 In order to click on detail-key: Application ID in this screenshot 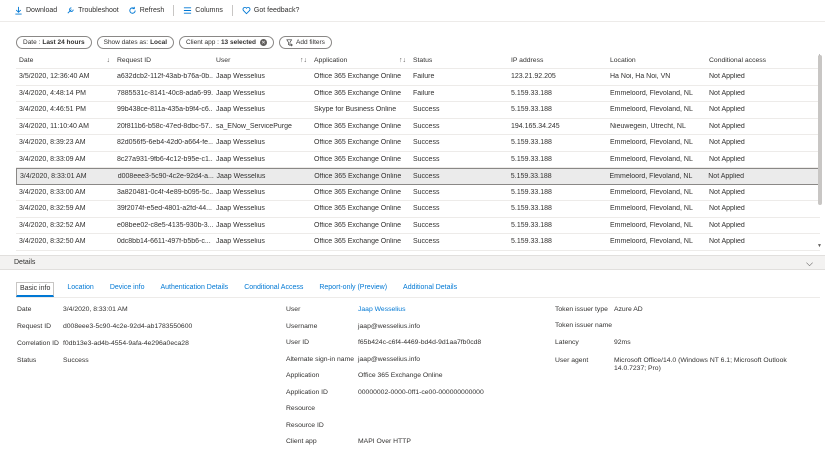, I will do `click(307, 392)`.